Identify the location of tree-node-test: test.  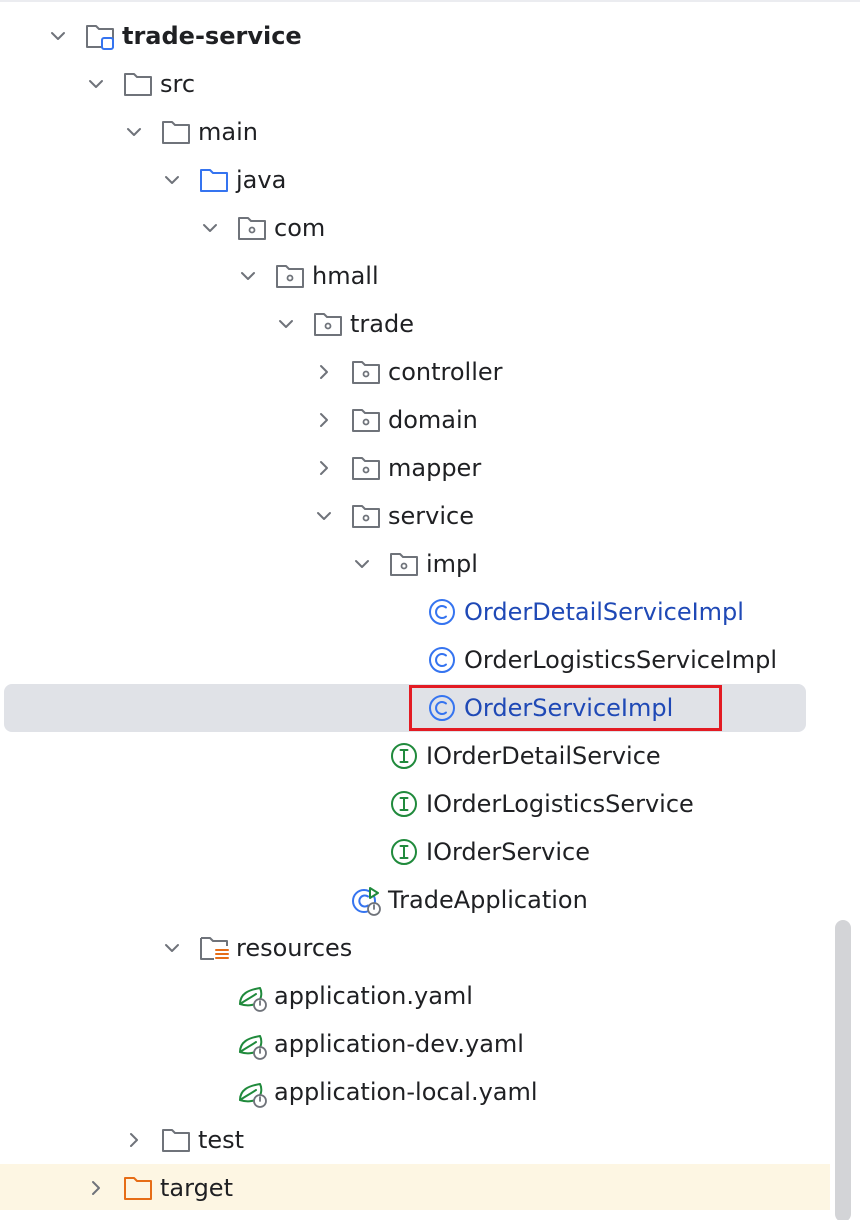
(415, 1140).